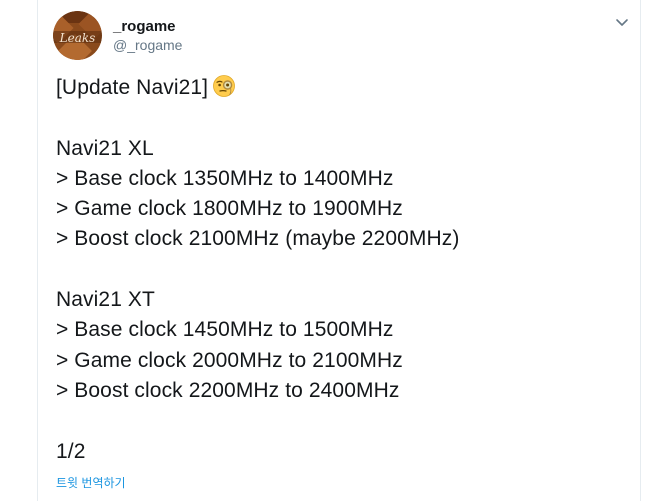 Image resolution: width=660 pixels, height=501 pixels. Describe the element at coordinates (341, 88) in the screenshot. I see `tweet-line-title: [Update Navi21]` at that location.